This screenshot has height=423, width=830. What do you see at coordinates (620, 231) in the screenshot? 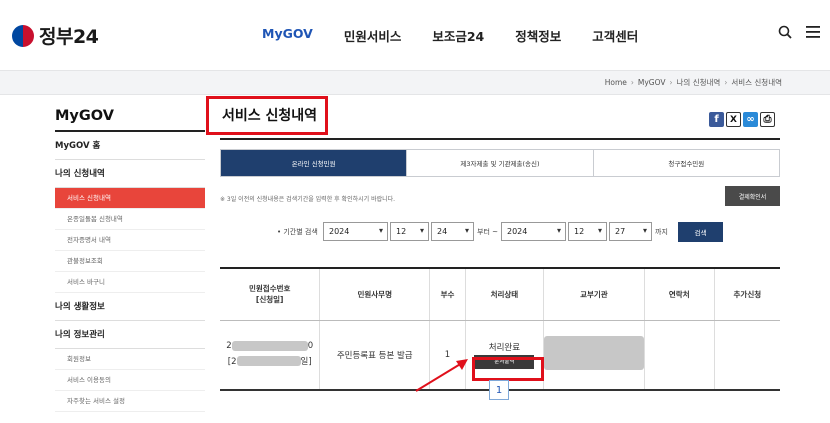
I see `to-day-value: 27` at bounding box center [620, 231].